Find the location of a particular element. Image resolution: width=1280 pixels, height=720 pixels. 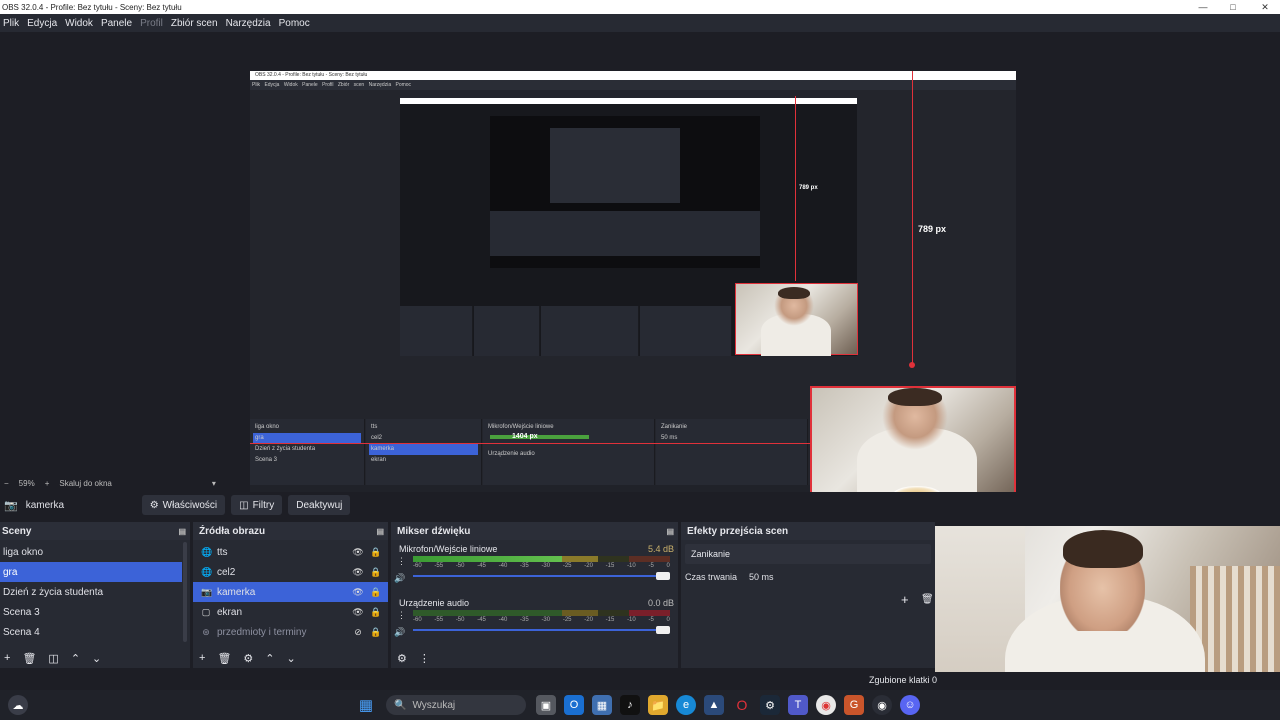

add-transition-icon: + is located at coordinates (905, 599).